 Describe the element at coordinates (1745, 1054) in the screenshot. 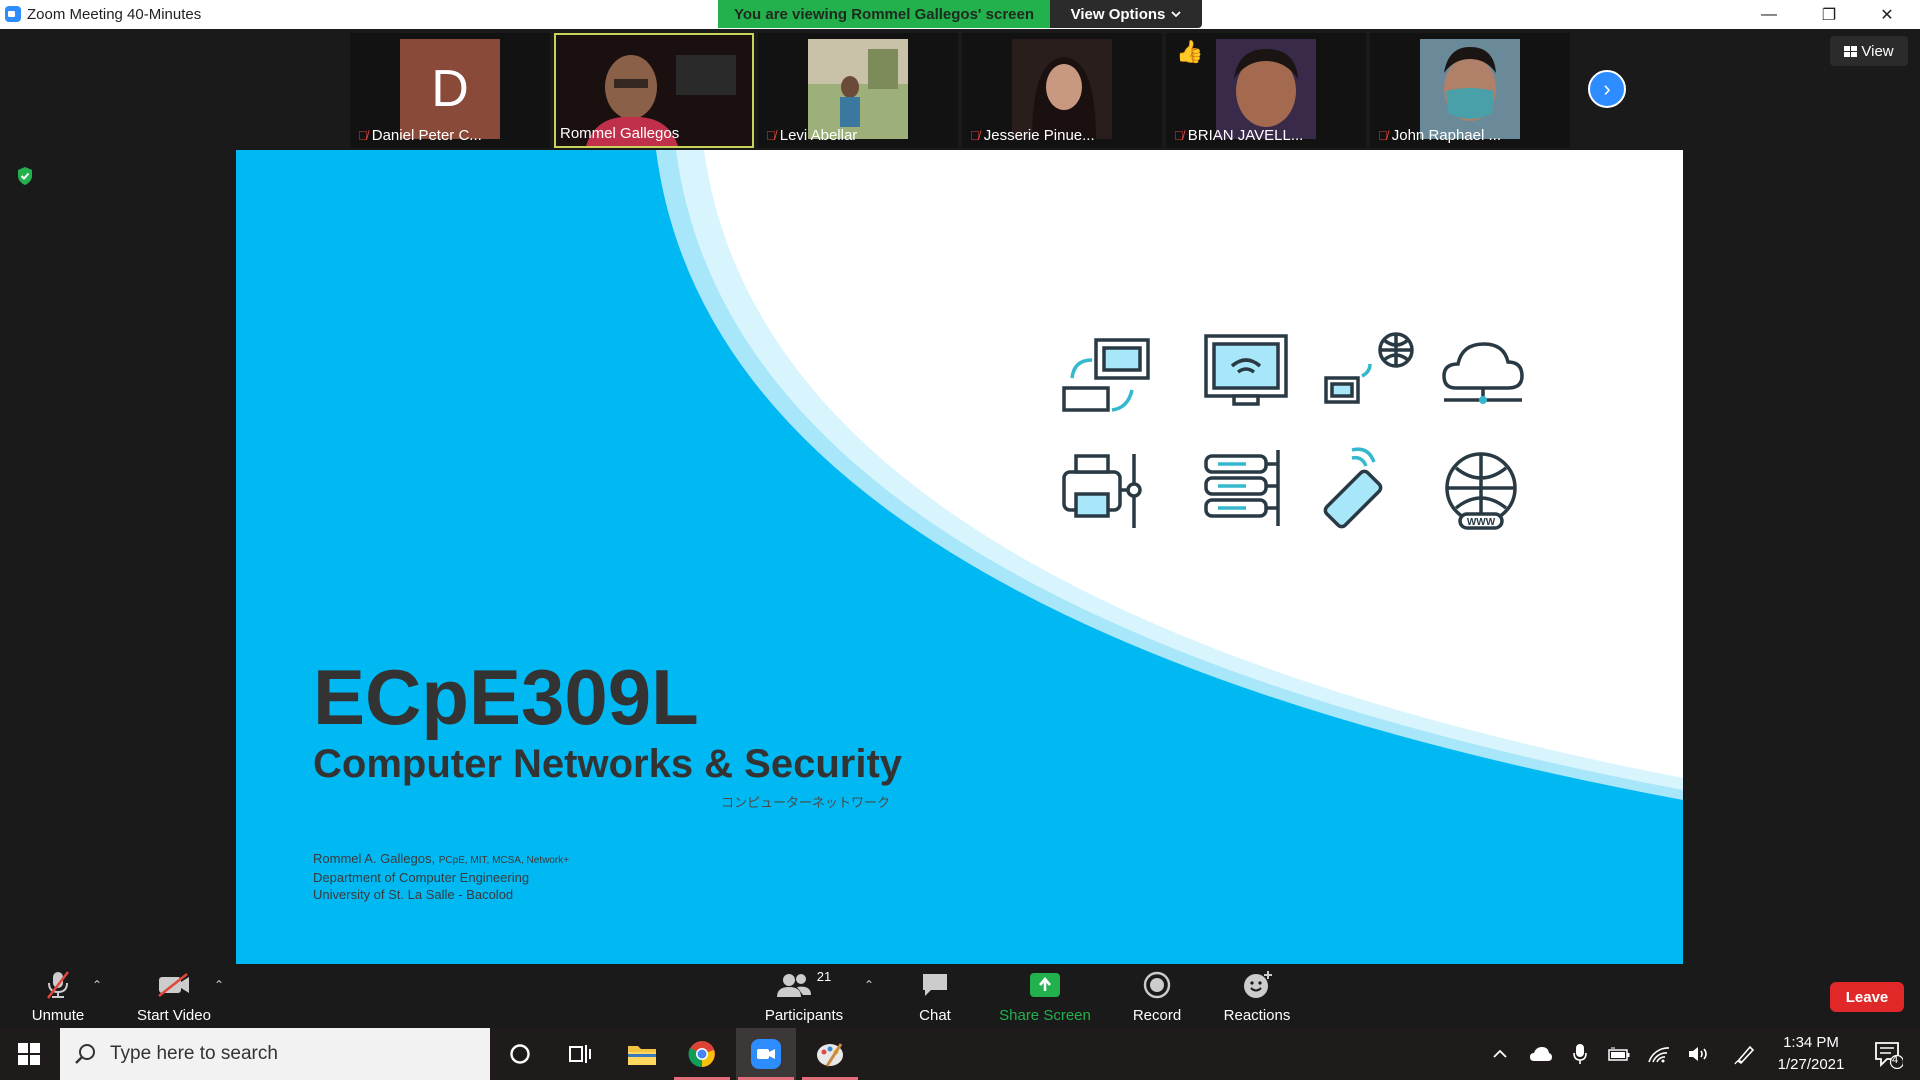

I see `pen-workspace-icon` at that location.